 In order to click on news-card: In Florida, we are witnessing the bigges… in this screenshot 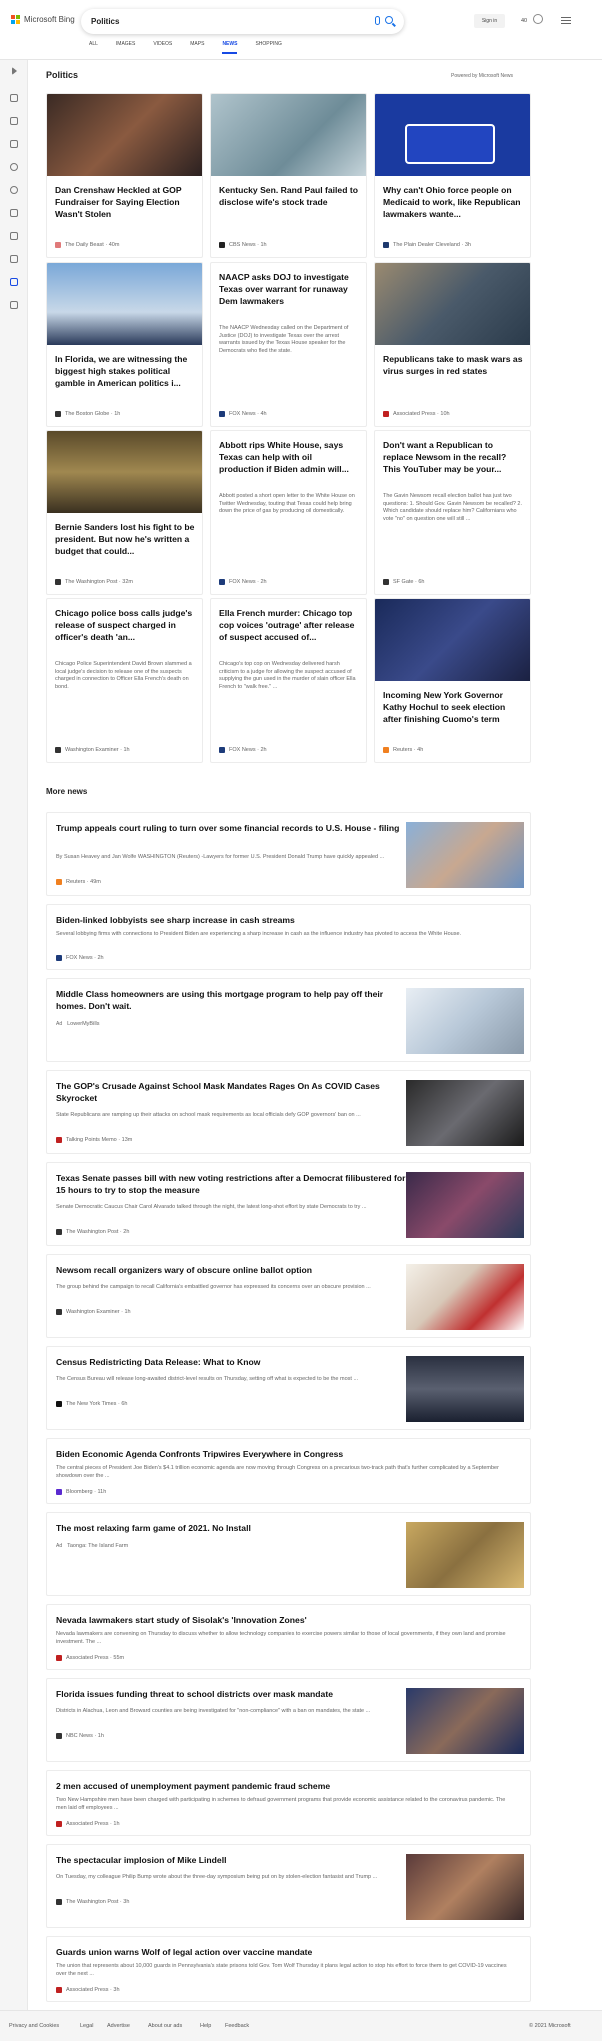, I will do `click(124, 344)`.